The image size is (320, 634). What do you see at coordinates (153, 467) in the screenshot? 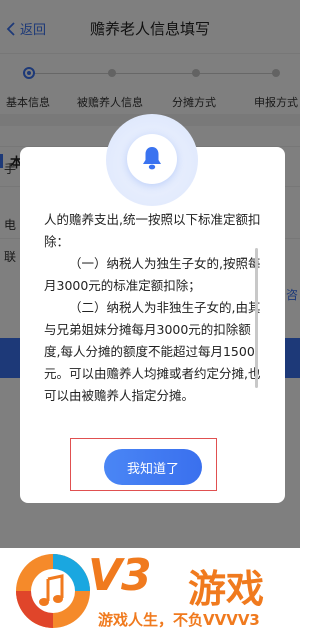
I see `confirm-button: 我知道了` at bounding box center [153, 467].